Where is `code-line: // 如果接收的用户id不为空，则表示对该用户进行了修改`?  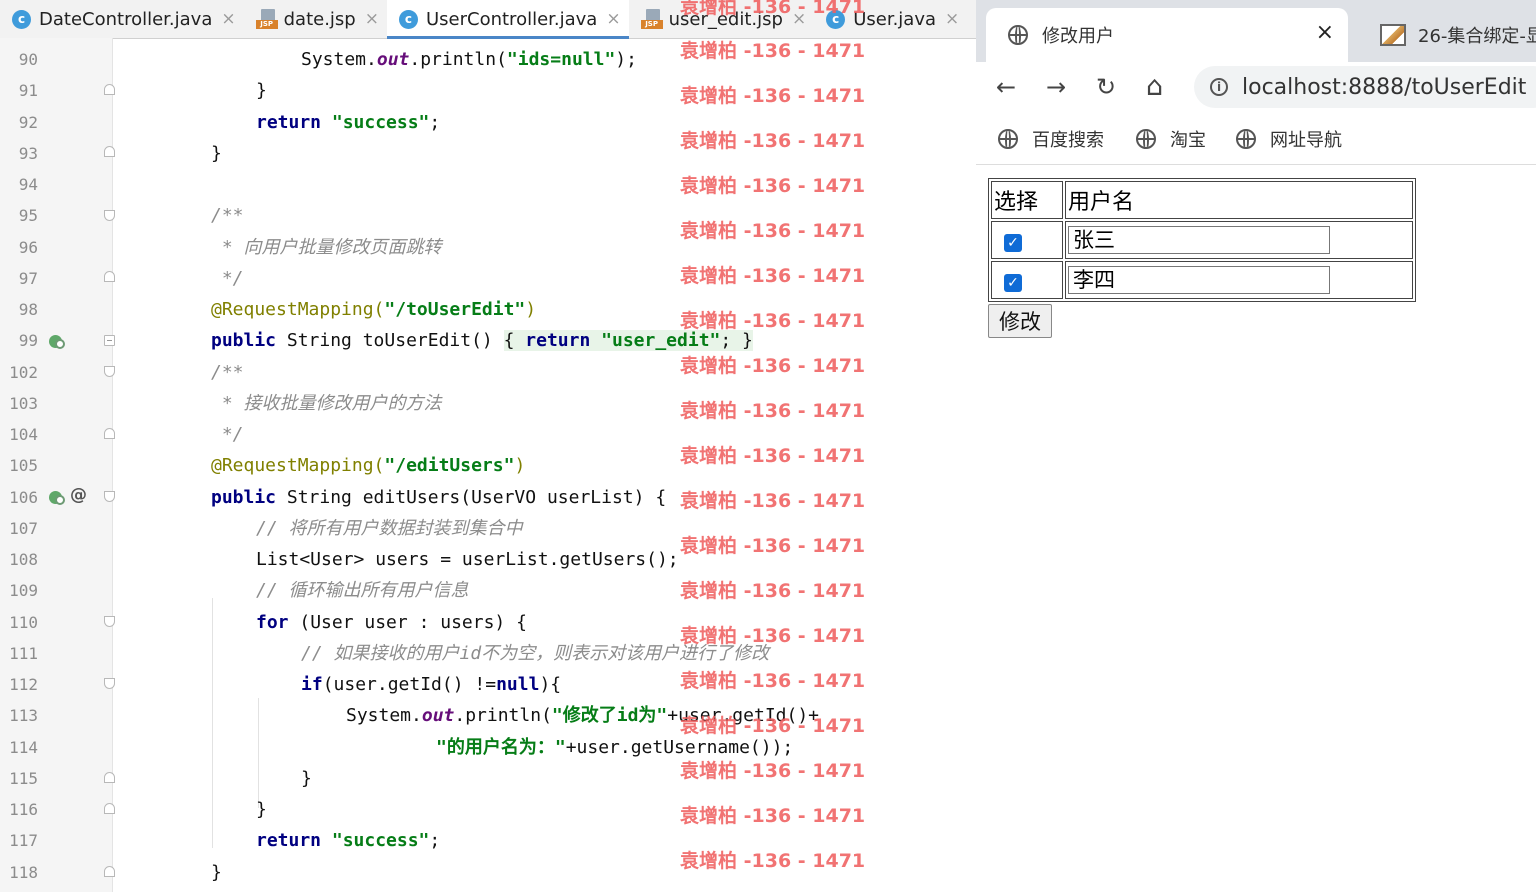 code-line: // 如果接收的用户id不为空，则表示对该用户进行了修改 is located at coordinates (444, 653).